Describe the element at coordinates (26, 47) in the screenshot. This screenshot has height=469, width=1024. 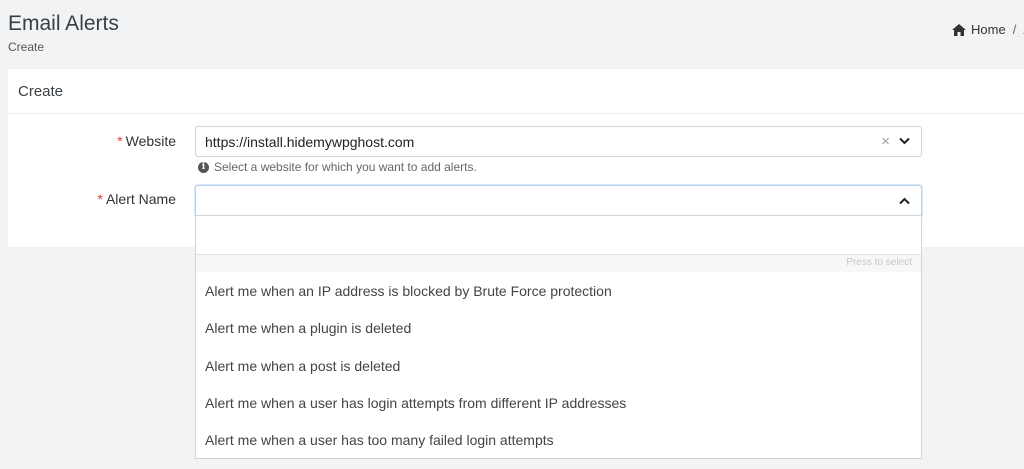
I see `page-subtitle: Create` at that location.